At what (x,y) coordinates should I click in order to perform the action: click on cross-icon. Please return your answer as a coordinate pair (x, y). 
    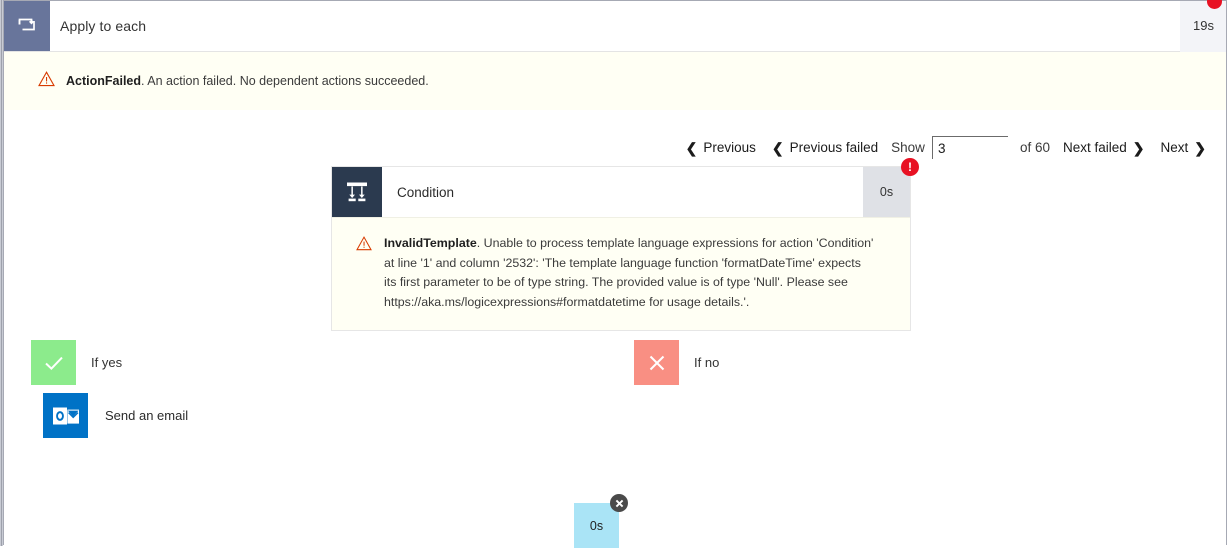
    Looking at the image, I should click on (656, 362).